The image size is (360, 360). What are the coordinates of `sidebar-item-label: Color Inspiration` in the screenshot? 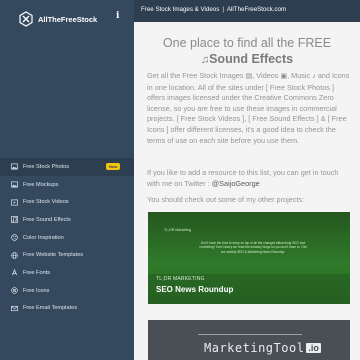 It's located at (43, 237).